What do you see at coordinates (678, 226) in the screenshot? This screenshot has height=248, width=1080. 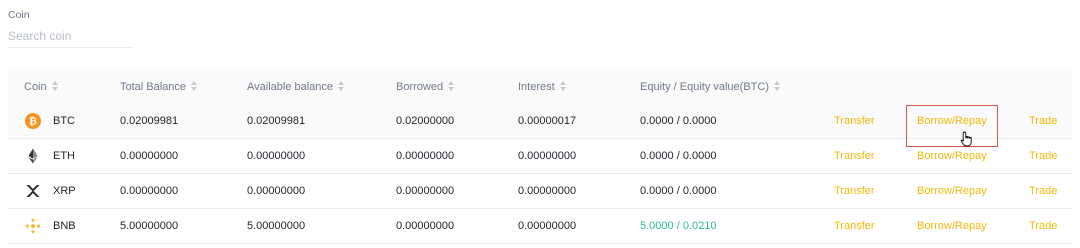 I see `equity-cell: 5.0000 / 0.0210` at bounding box center [678, 226].